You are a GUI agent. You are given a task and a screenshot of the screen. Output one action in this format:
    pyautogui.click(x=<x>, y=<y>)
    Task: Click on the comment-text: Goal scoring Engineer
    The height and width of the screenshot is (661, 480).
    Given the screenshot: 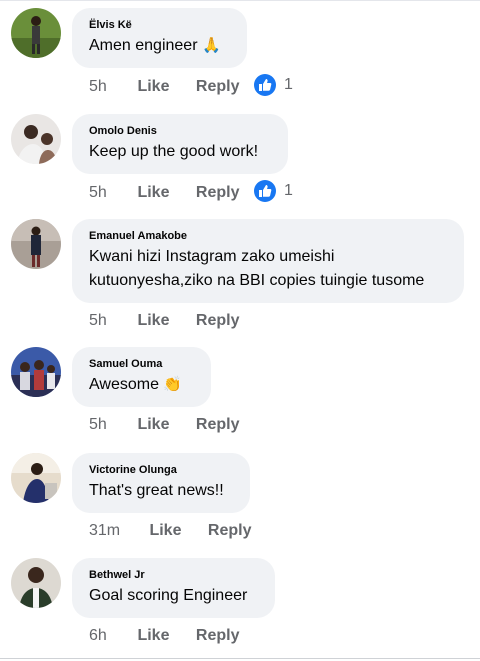 What is the action you would take?
    pyautogui.click(x=168, y=595)
    